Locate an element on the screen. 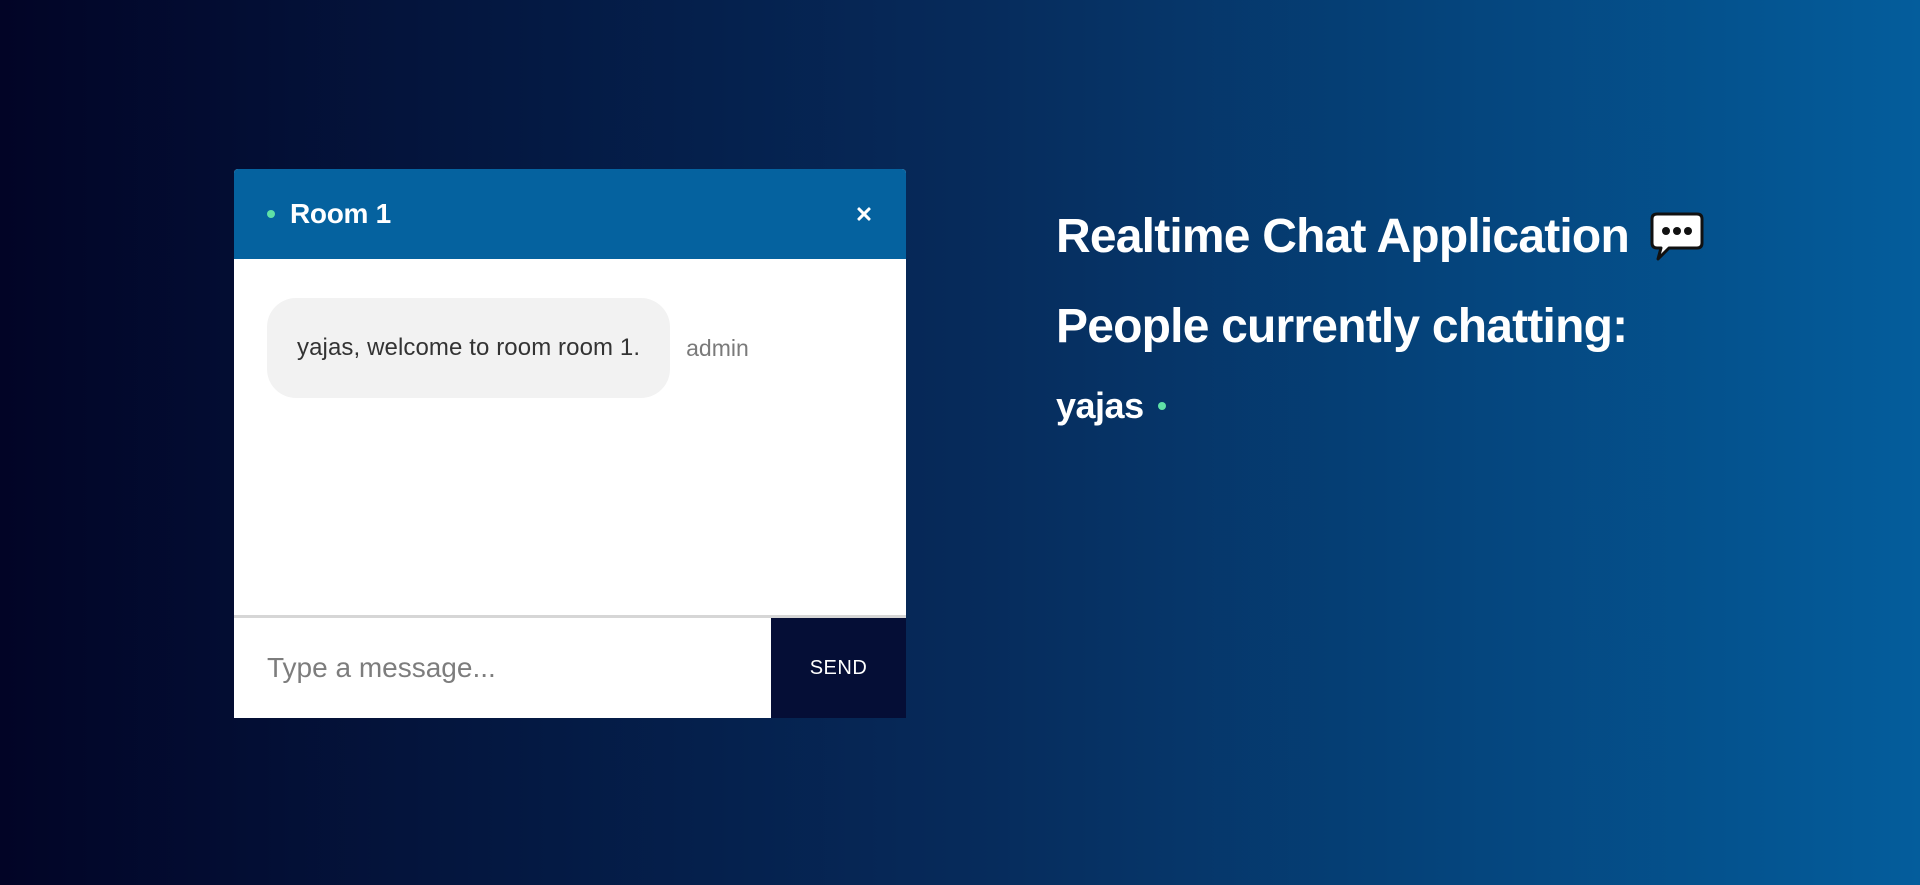 Image resolution: width=1920 pixels, height=885 pixels. close-icon is located at coordinates (864, 214).